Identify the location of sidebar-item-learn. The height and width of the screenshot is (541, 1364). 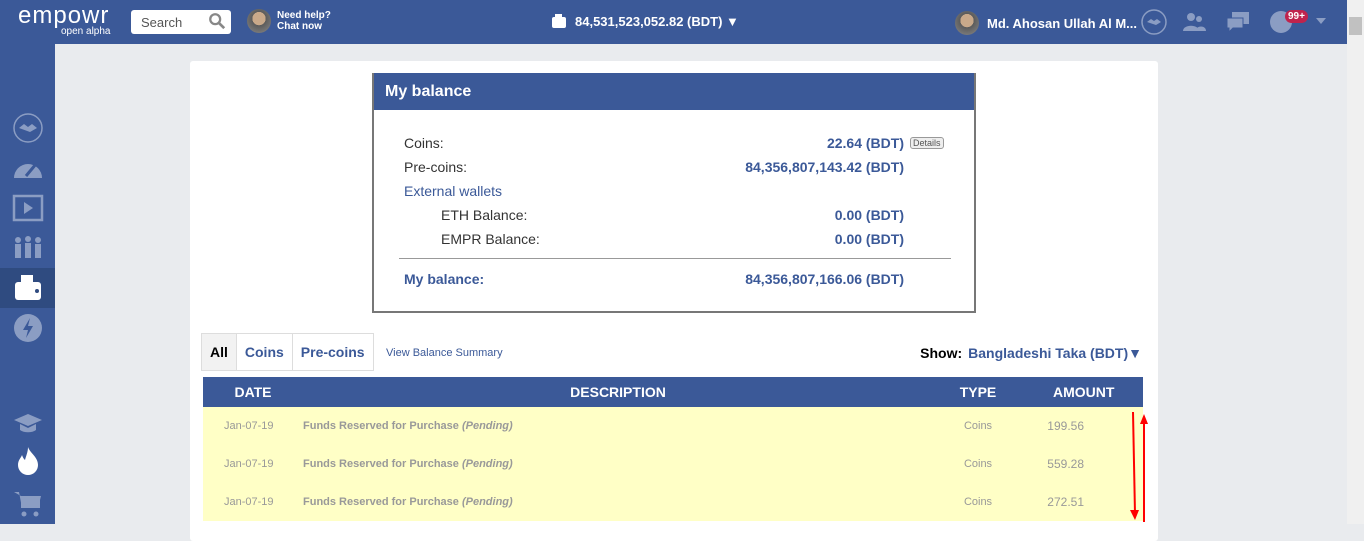
(27, 424).